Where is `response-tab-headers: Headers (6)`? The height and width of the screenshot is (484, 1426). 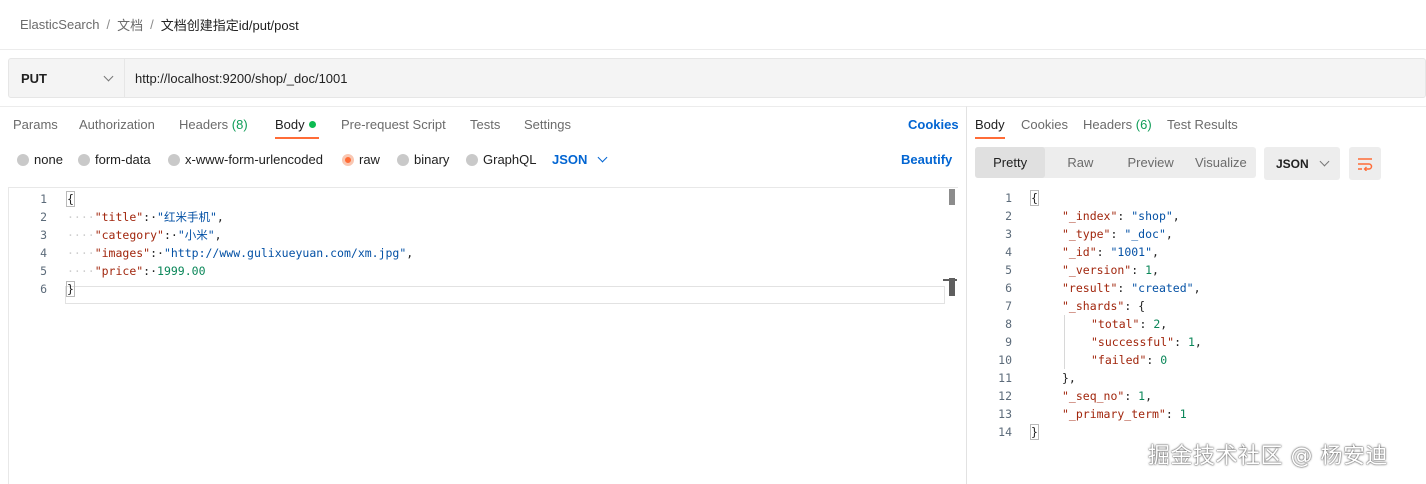 response-tab-headers: Headers (6) is located at coordinates (1117, 124).